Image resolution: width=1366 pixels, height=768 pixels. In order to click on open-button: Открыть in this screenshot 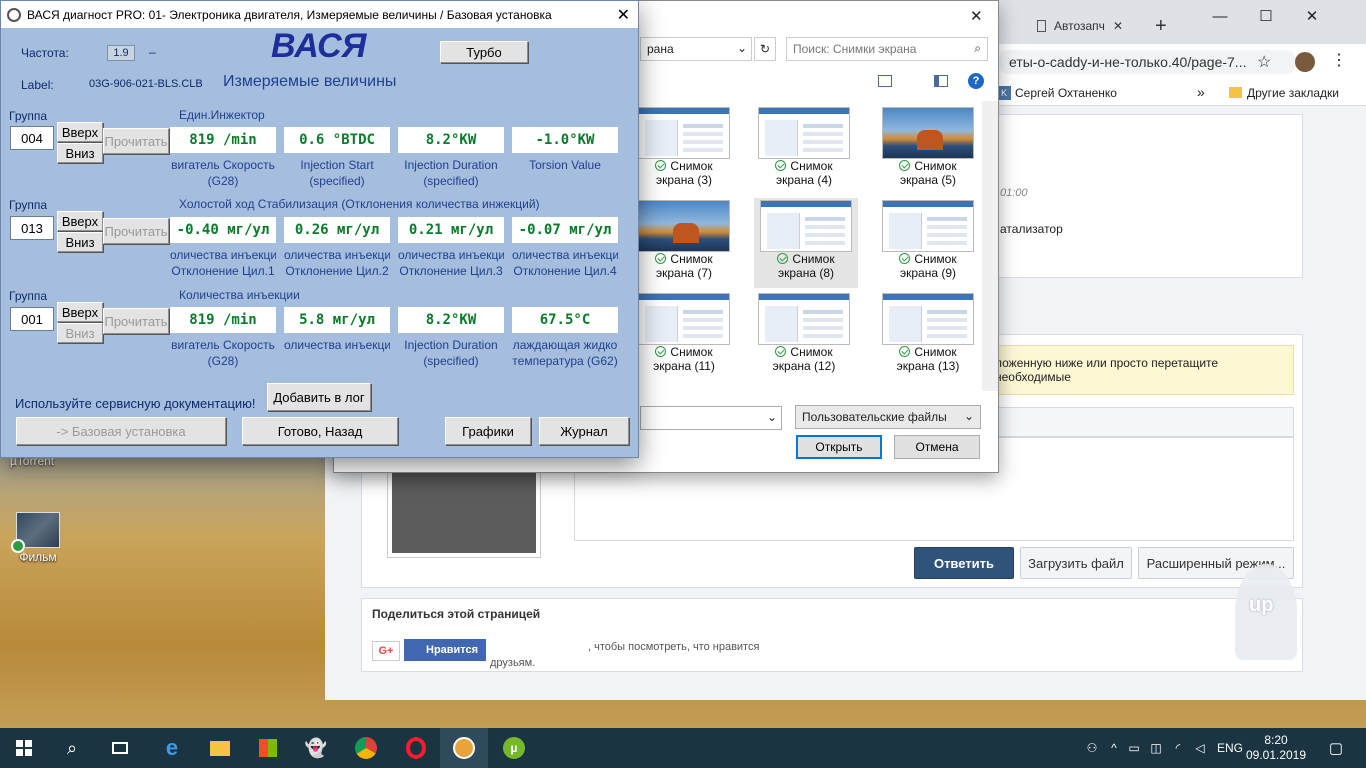, I will do `click(839, 447)`.